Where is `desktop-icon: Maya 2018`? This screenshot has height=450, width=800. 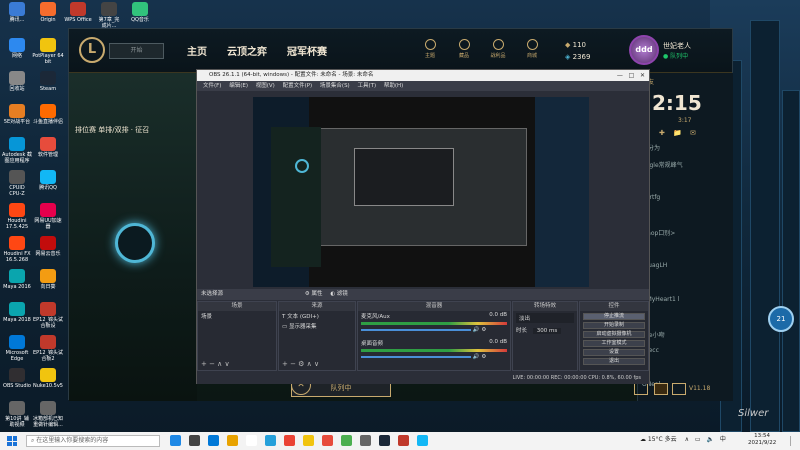
desktop-icon: Maya 2018 is located at coordinates (17, 312).